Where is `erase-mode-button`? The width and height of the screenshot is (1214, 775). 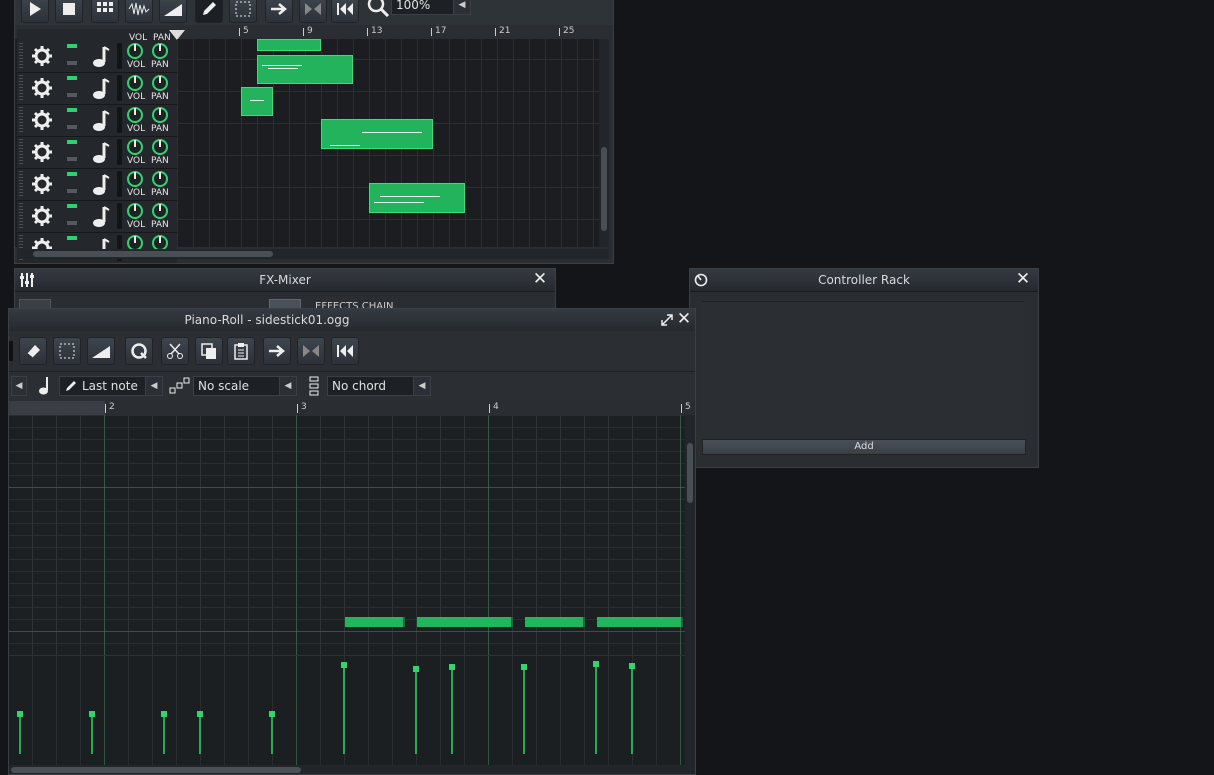 erase-mode-button is located at coordinates (33, 351).